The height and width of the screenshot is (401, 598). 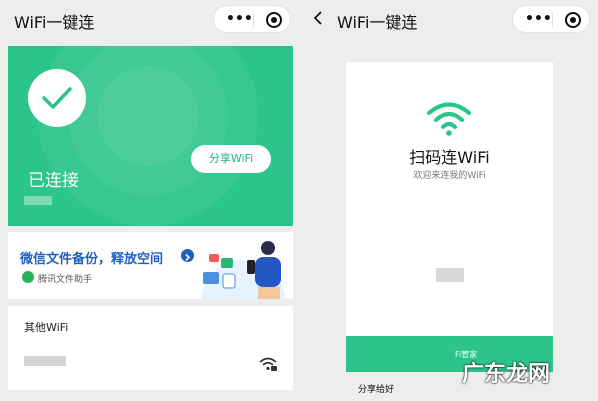 I want to click on connection-status: 已连接, so click(x=53, y=181).